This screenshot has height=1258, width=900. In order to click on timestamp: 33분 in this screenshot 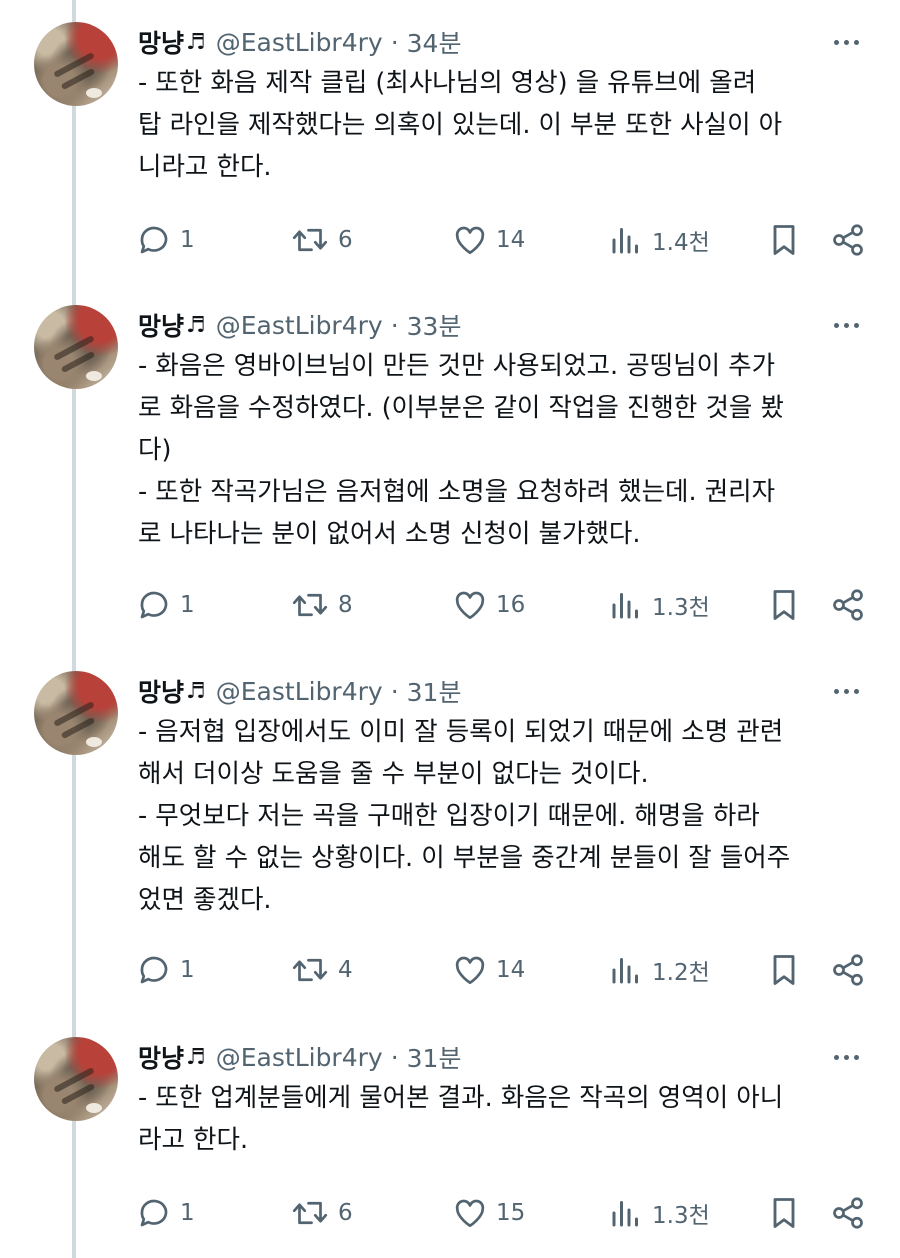, I will do `click(434, 325)`.